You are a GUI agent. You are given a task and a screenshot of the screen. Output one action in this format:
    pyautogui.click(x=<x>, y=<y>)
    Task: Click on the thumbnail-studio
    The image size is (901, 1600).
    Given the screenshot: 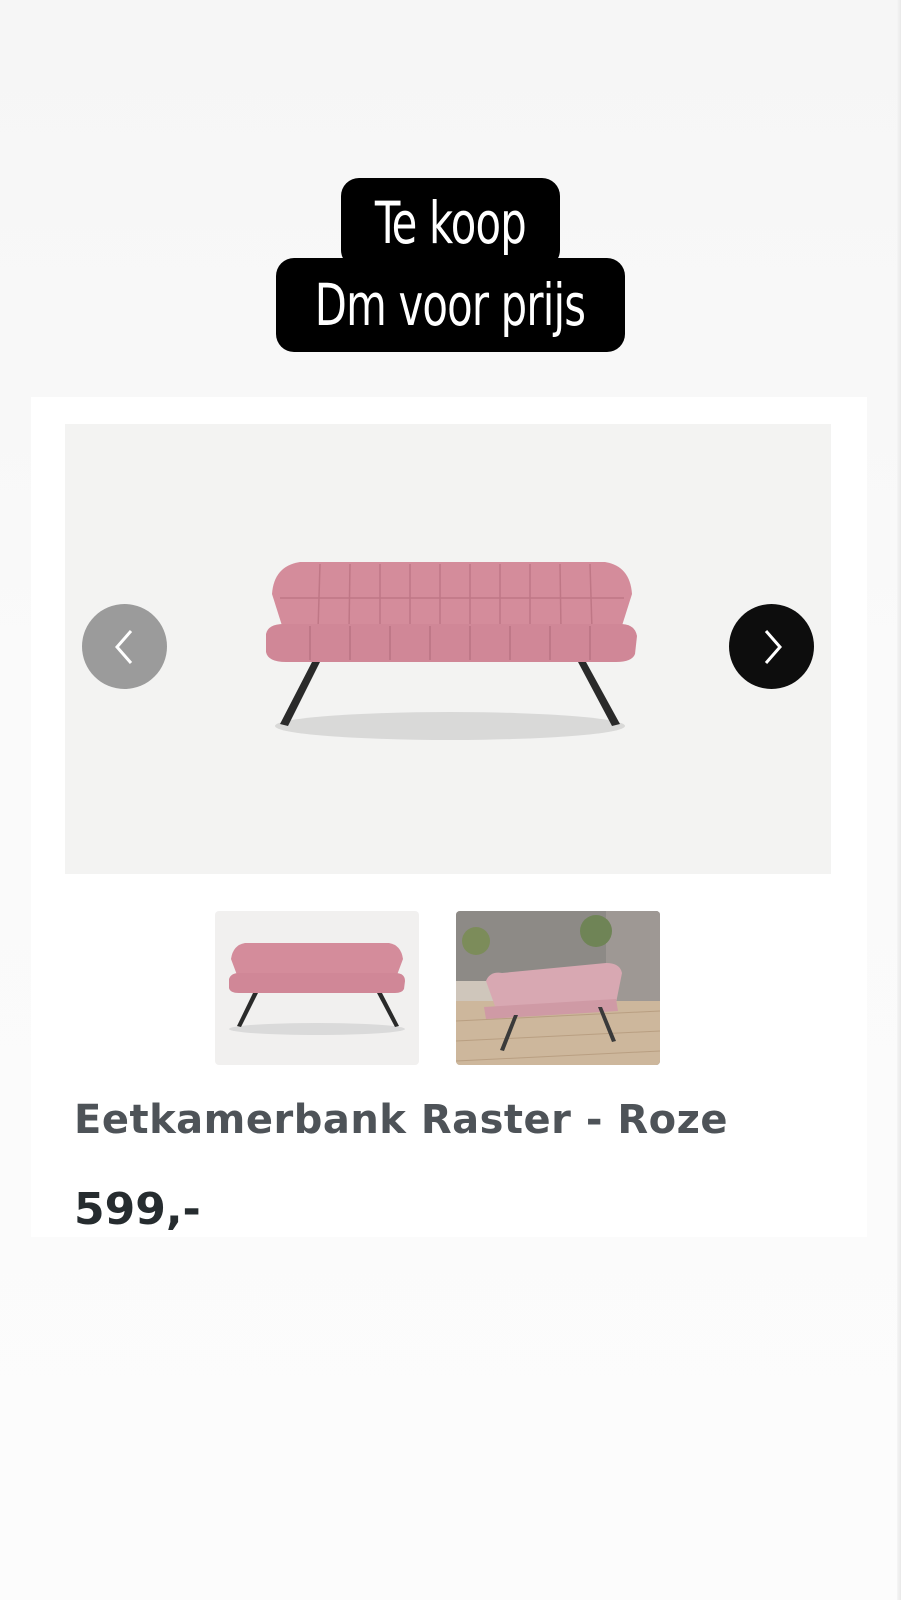 What is the action you would take?
    pyautogui.click(x=317, y=988)
    